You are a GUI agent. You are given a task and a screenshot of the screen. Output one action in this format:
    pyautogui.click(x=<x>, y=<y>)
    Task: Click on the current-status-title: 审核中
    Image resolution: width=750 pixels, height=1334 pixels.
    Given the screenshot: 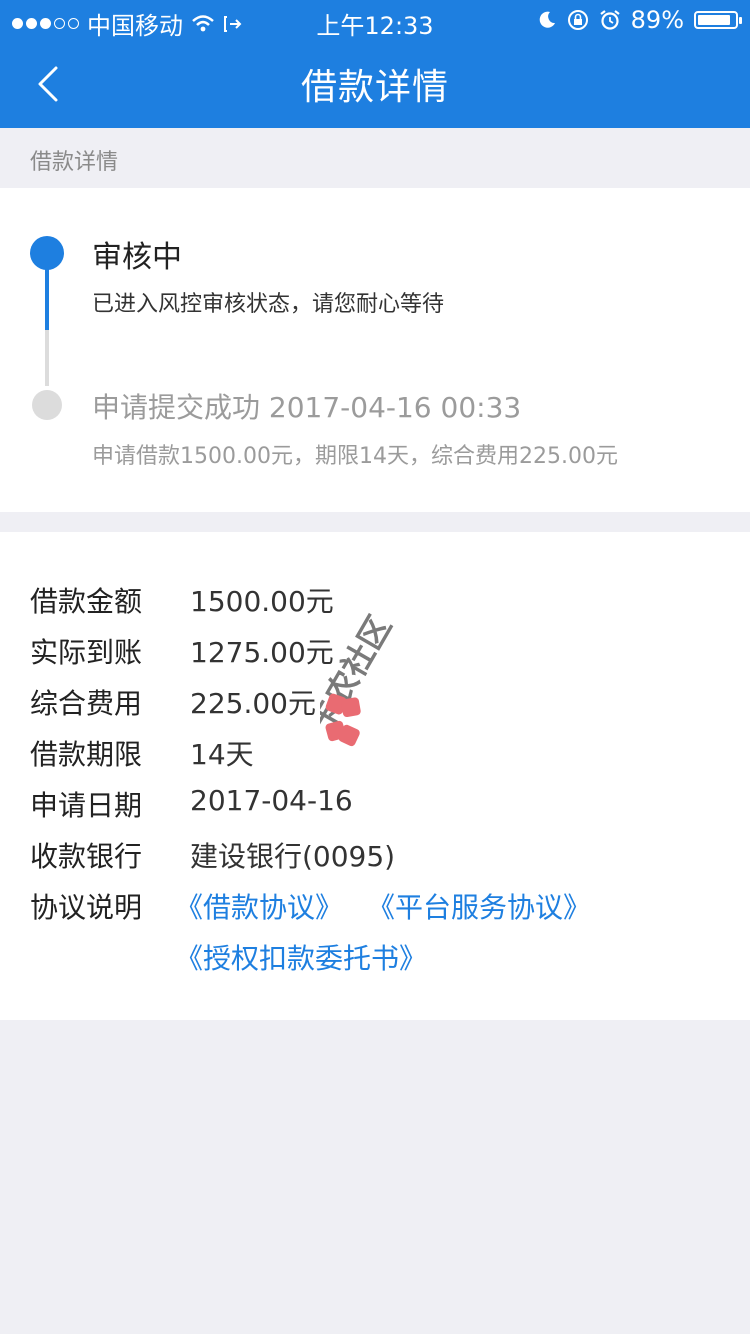 What is the action you would take?
    pyautogui.click(x=137, y=257)
    